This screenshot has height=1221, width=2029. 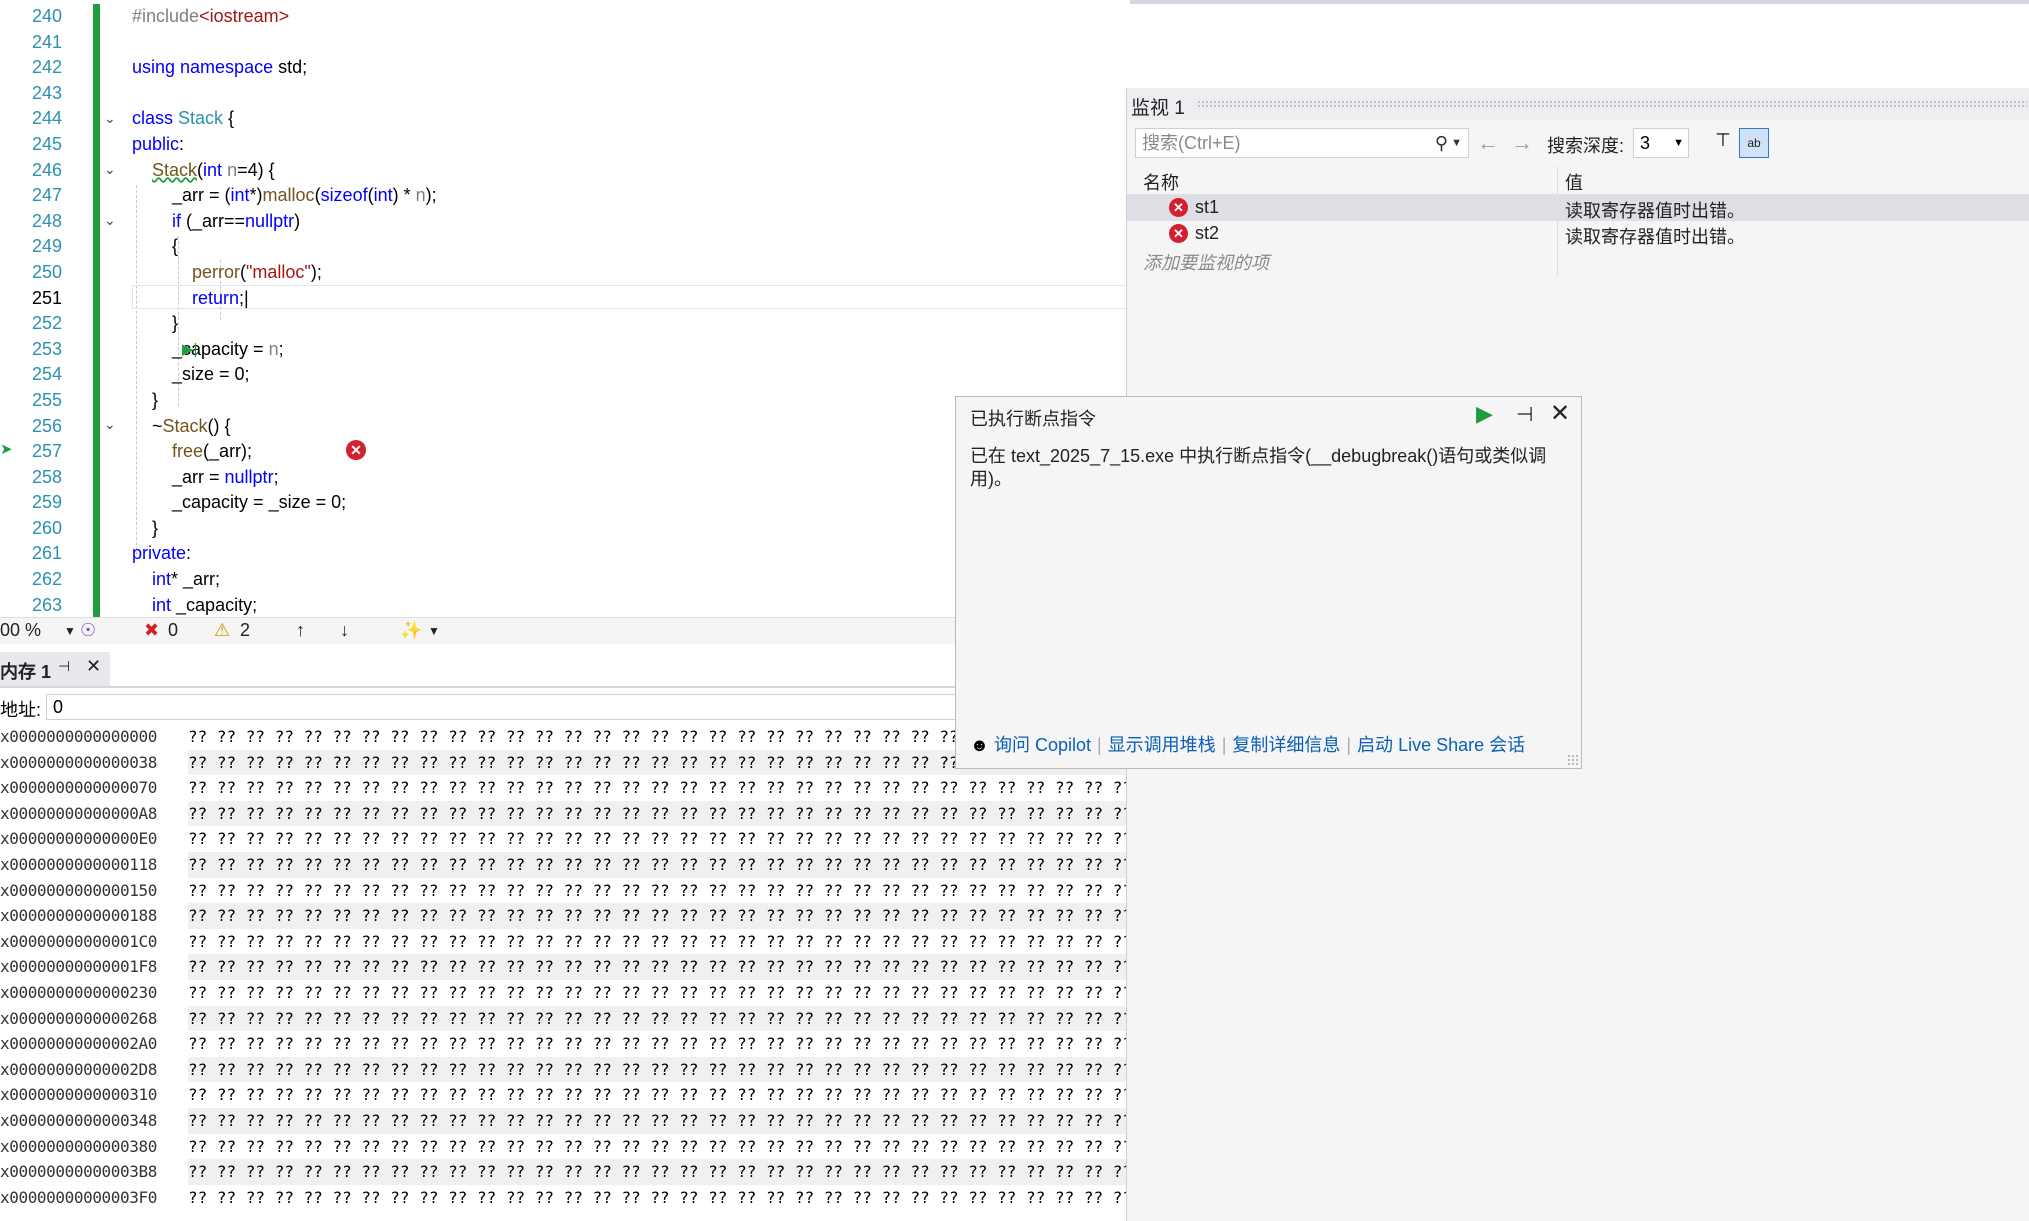 I want to click on line-number: 245, so click(x=46, y=143).